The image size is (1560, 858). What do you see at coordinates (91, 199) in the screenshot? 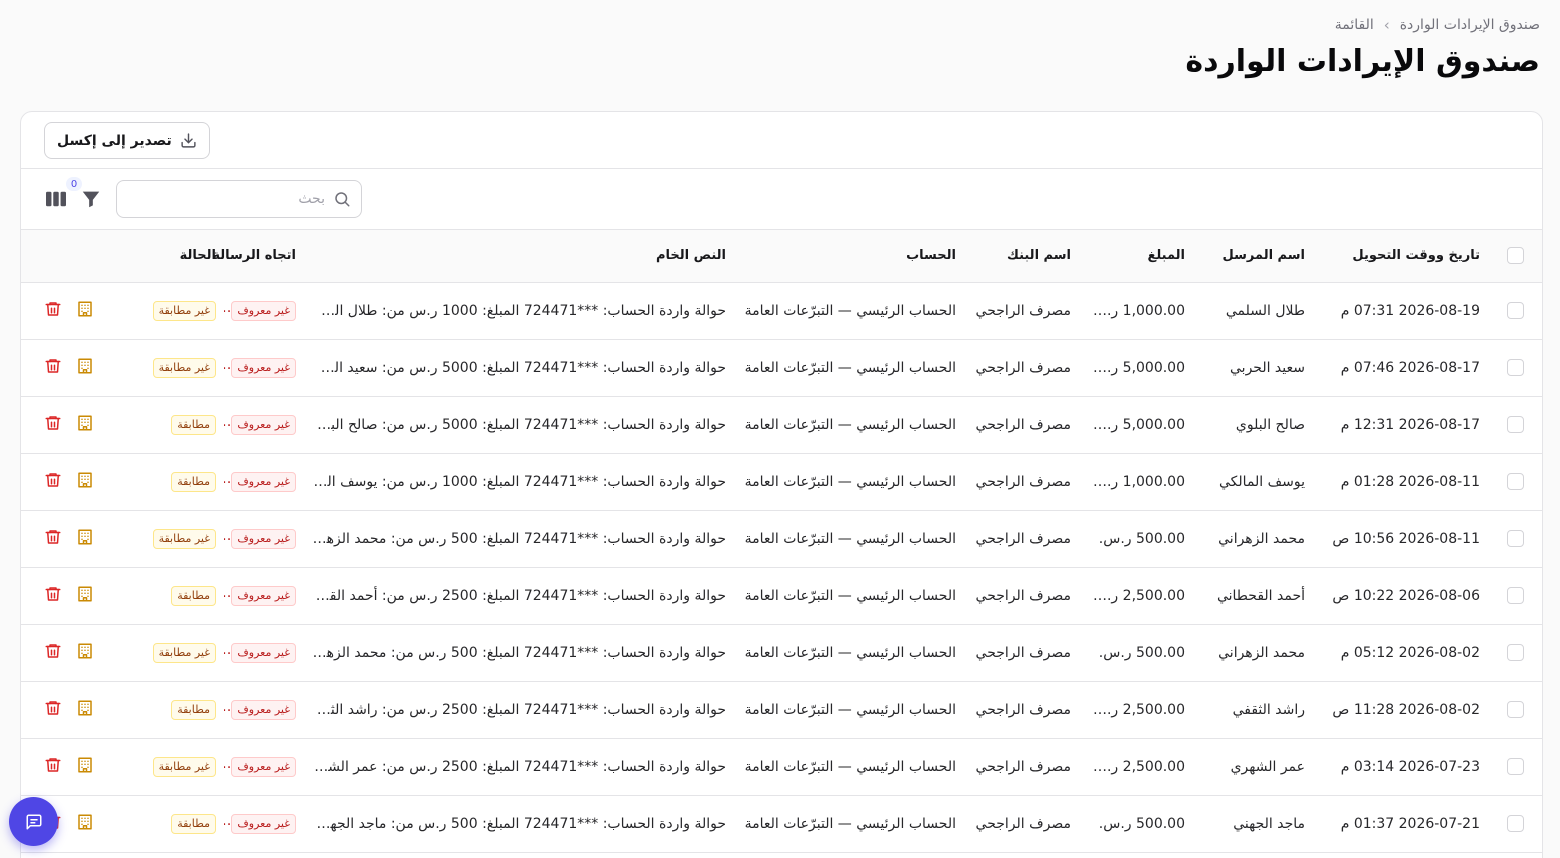
I see `filter-icon` at bounding box center [91, 199].